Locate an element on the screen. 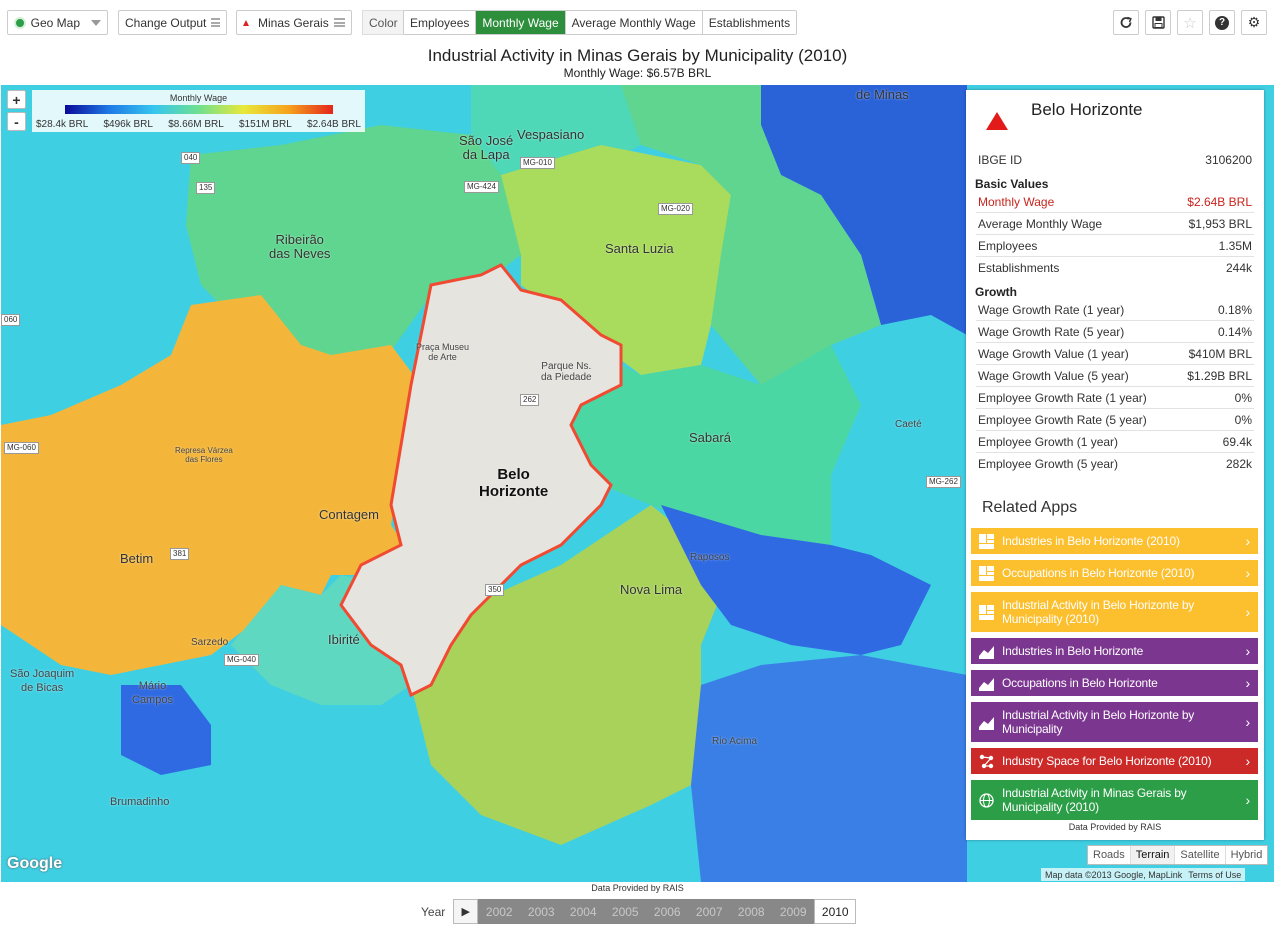  related-app-label: Industries in Belo Horizonte (2010) is located at coordinates (1091, 541).